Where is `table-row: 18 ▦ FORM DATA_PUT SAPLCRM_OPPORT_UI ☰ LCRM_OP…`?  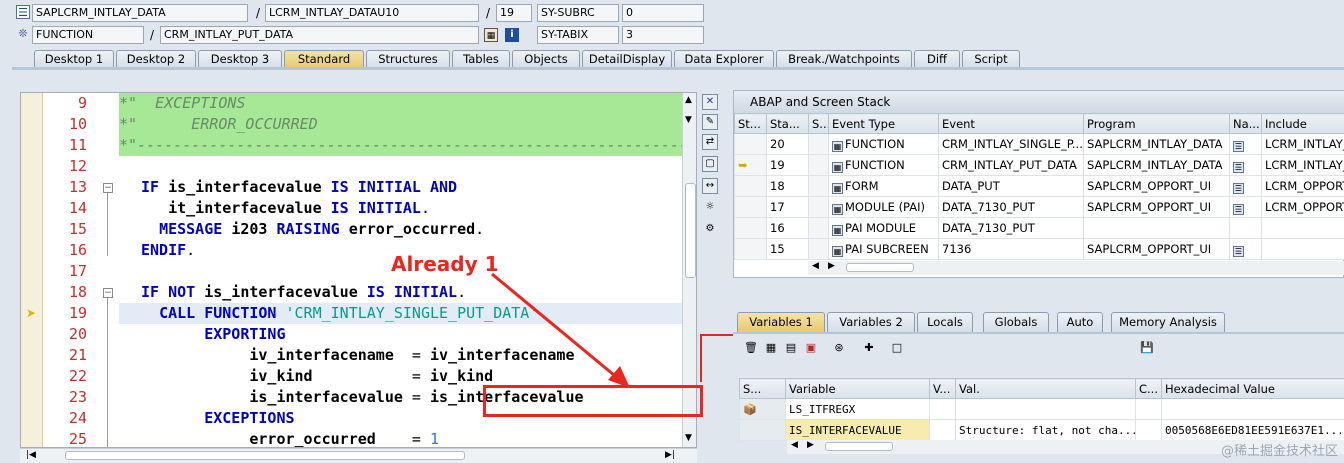 table-row: 18 ▦ FORM DATA_PUT SAPLCRM_OPPORT_UI ☰ LCRM_OP… is located at coordinates (1039, 186).